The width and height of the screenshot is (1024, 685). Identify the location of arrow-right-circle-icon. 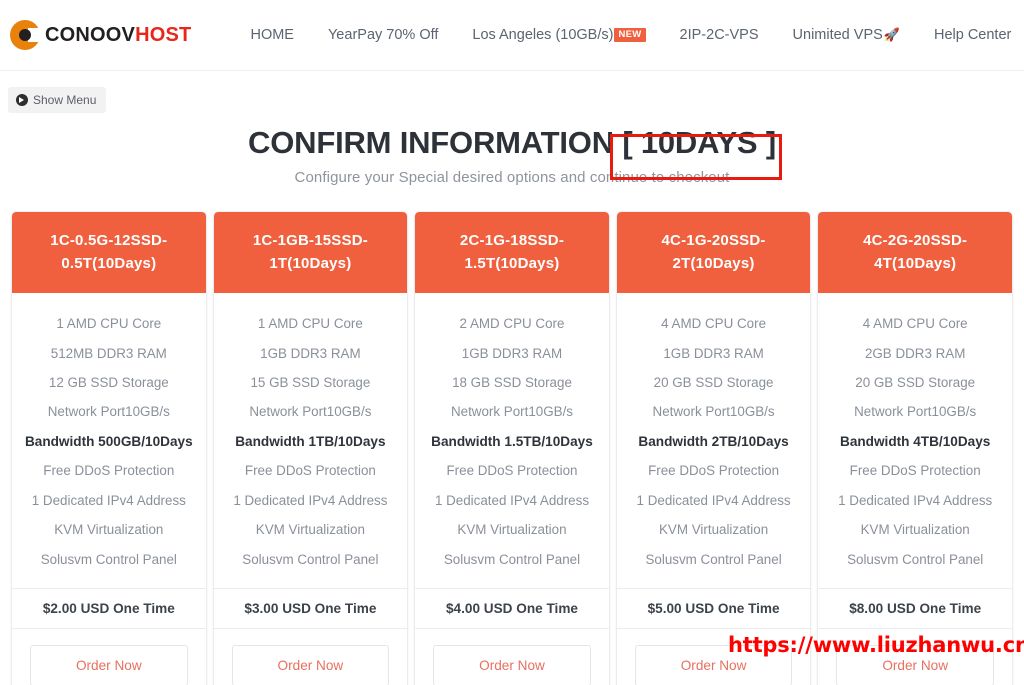
(22, 100).